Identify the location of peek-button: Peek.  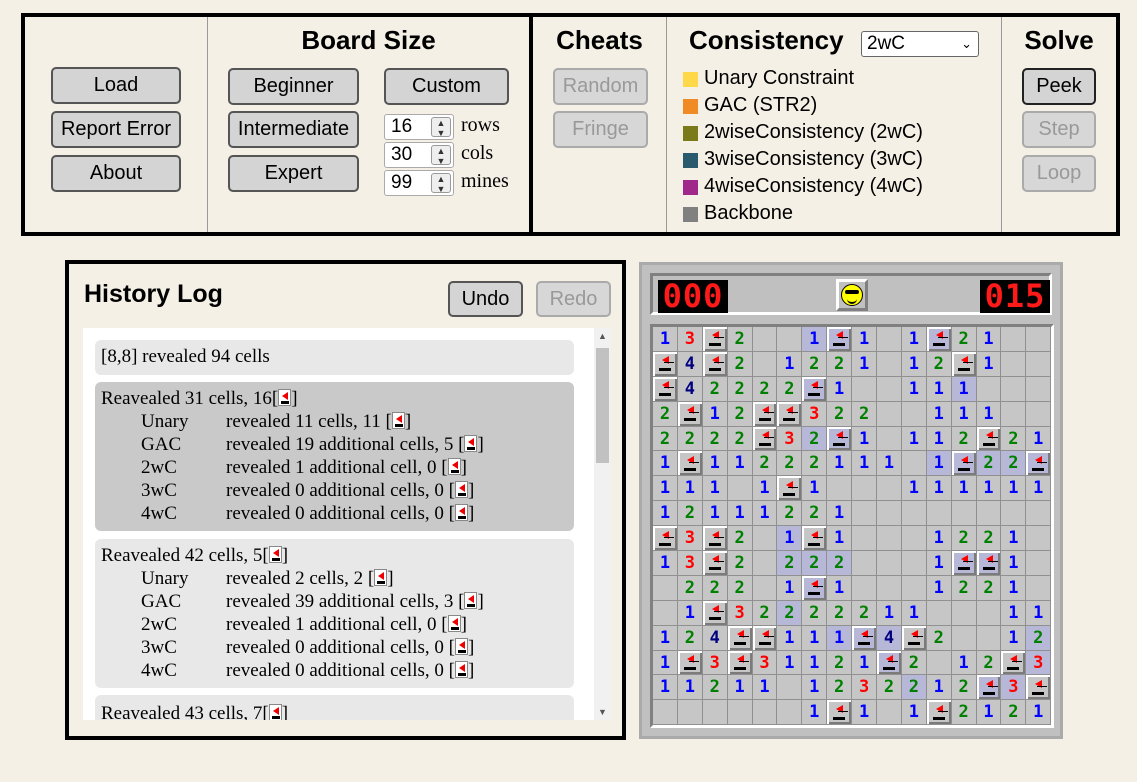
(1059, 86).